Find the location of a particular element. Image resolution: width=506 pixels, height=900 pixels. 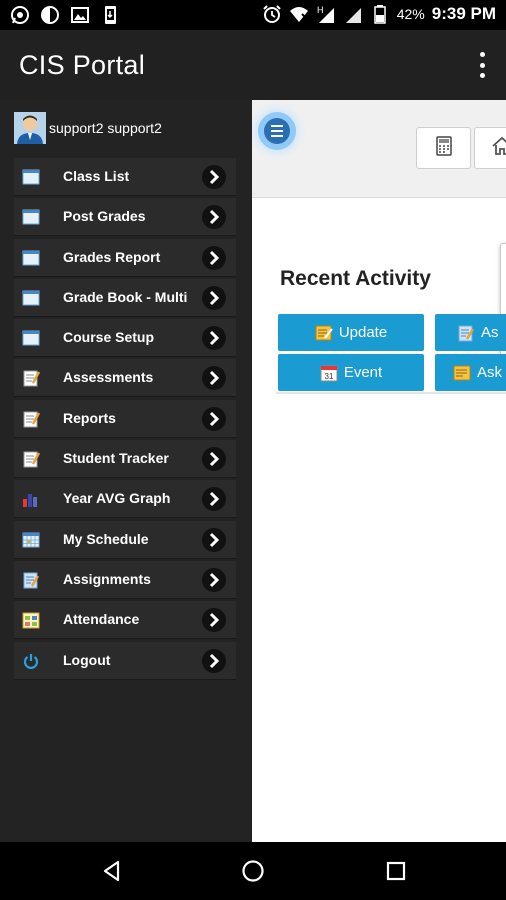

button-label: Update is located at coordinates (363, 332).